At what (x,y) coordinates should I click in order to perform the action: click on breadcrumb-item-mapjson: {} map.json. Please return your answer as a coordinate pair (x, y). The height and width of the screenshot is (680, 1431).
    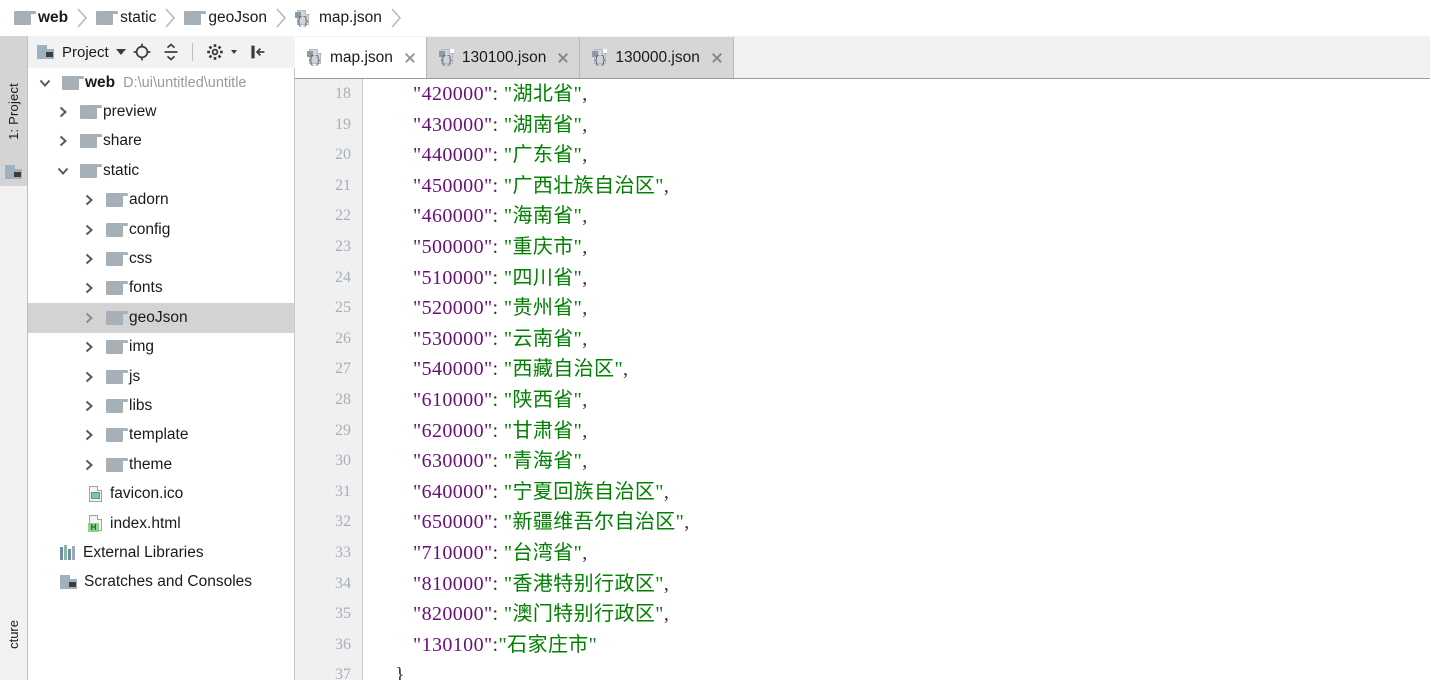
    Looking at the image, I should click on (338, 18).